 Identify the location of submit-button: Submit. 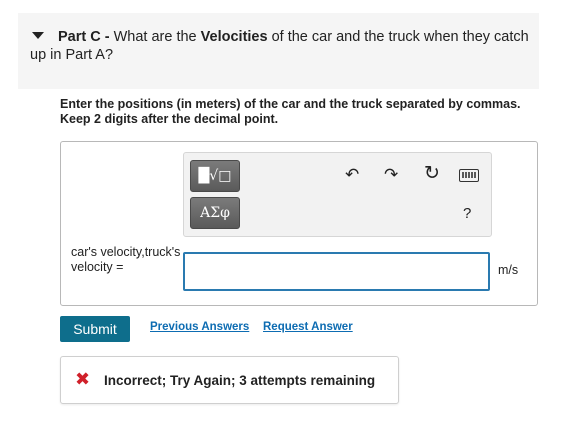
(95, 329).